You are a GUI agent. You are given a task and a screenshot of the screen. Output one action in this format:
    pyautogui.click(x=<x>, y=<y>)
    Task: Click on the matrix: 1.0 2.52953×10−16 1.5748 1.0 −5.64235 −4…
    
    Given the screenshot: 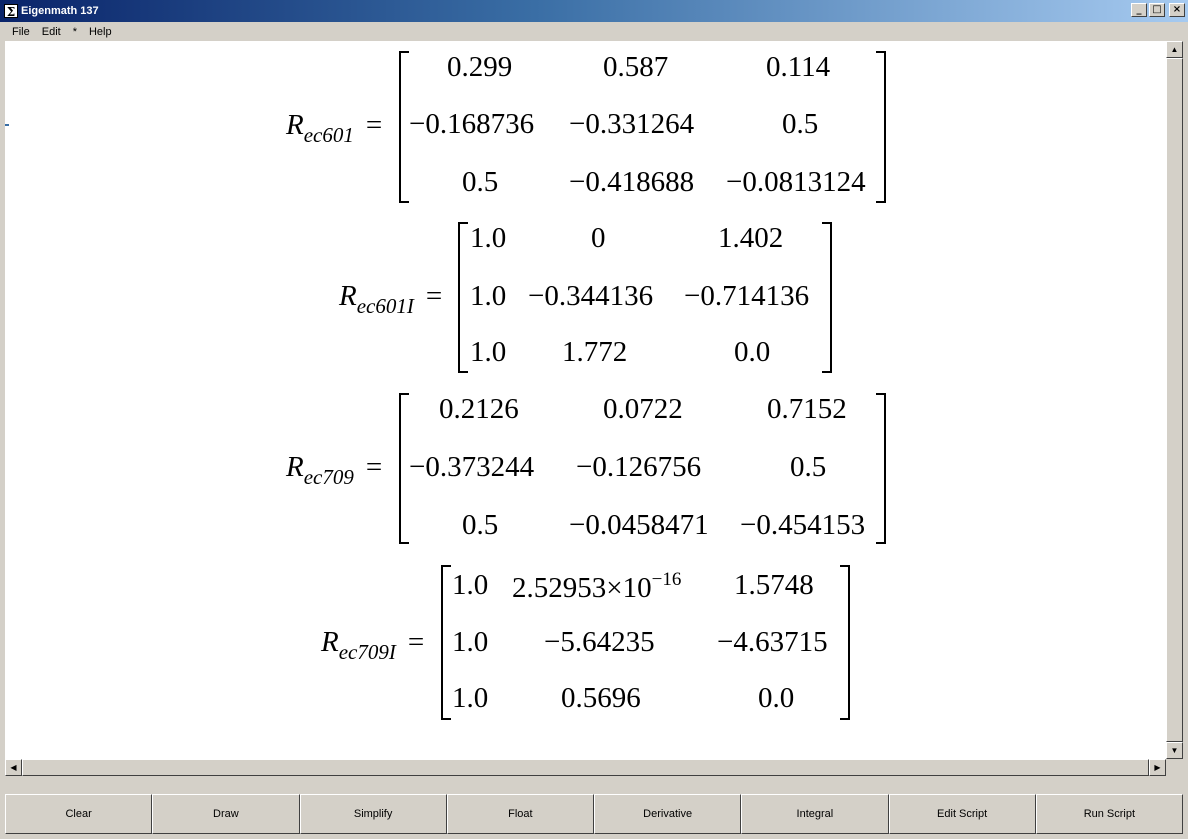 What is the action you would take?
    pyautogui.click(x=645, y=642)
    